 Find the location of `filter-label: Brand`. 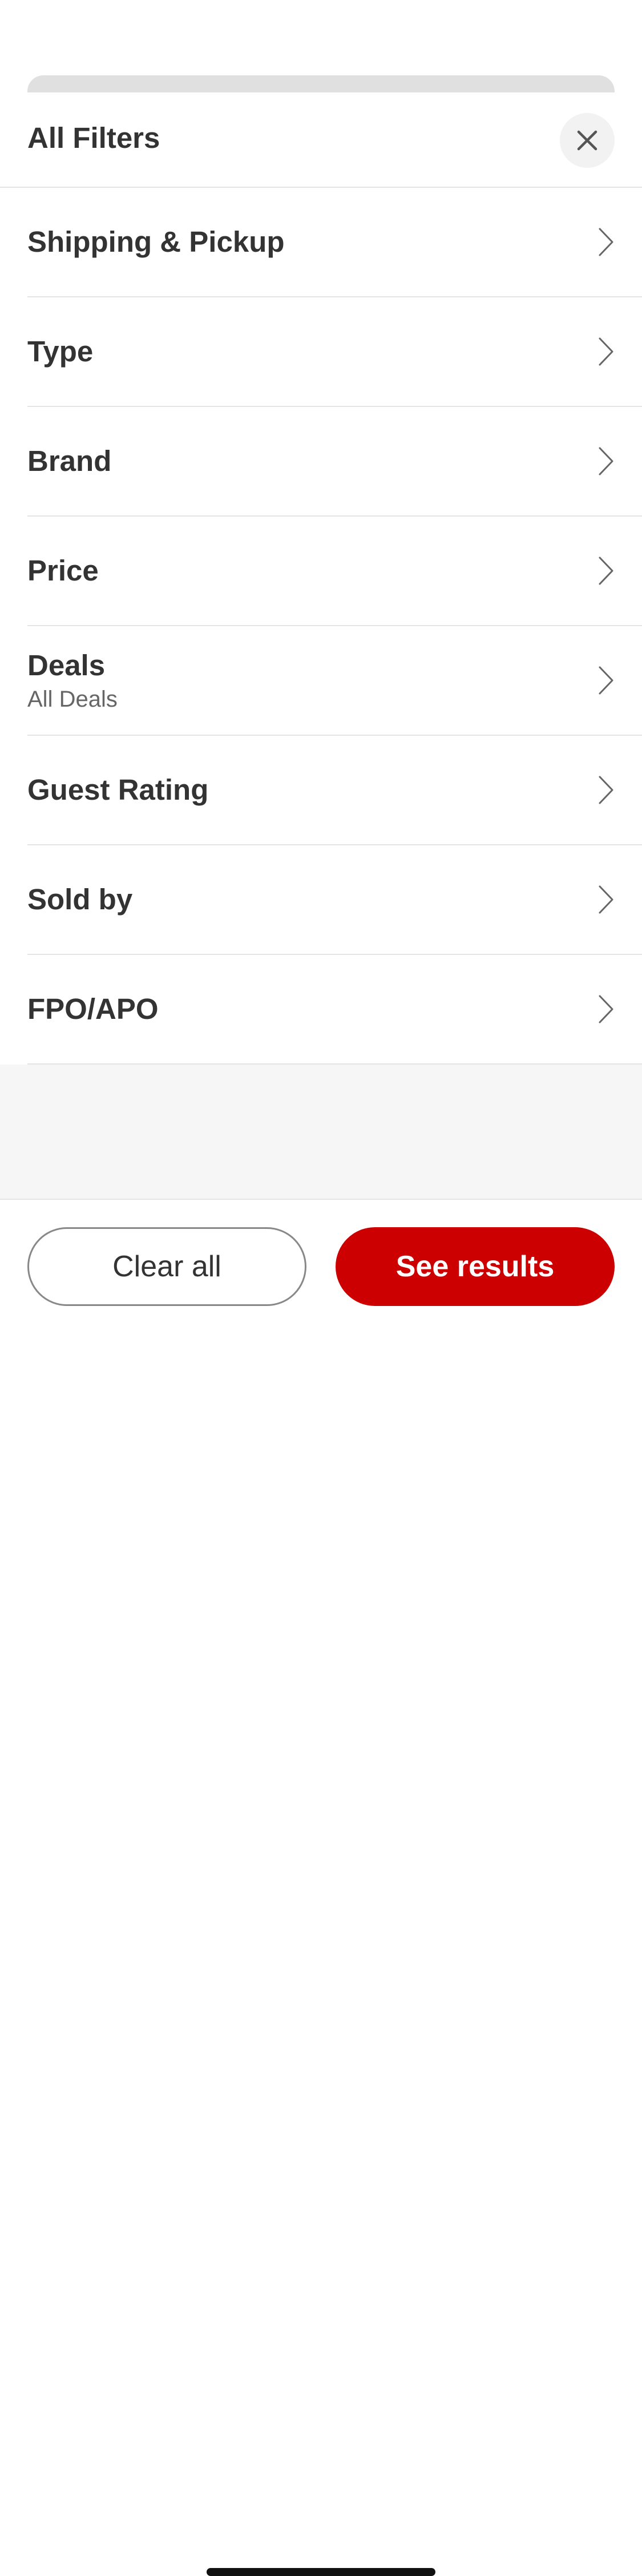

filter-label: Brand is located at coordinates (69, 461).